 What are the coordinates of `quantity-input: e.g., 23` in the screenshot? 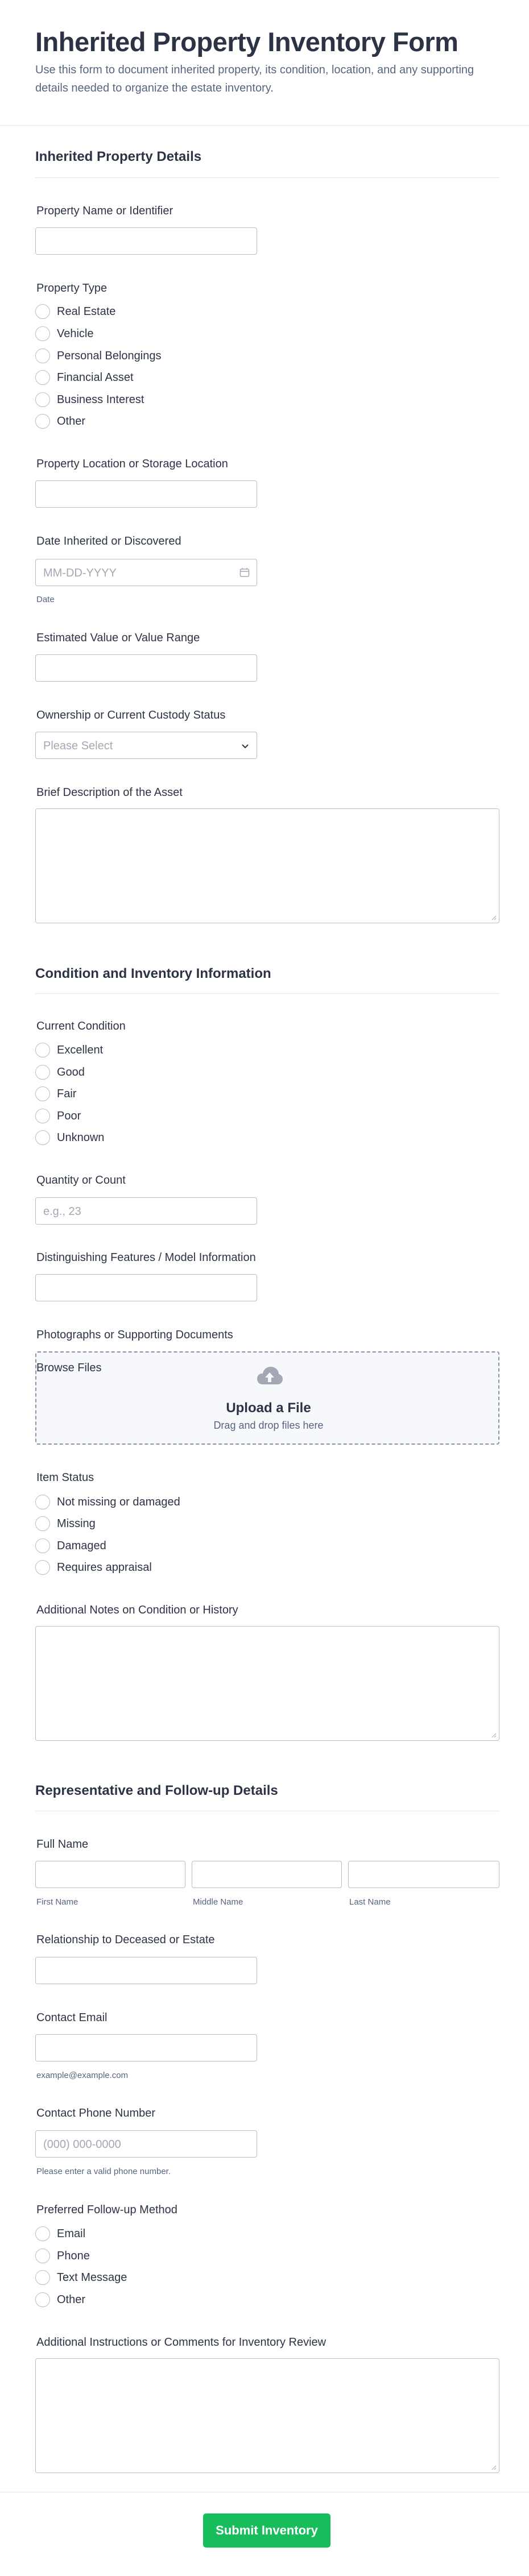 It's located at (146, 1211).